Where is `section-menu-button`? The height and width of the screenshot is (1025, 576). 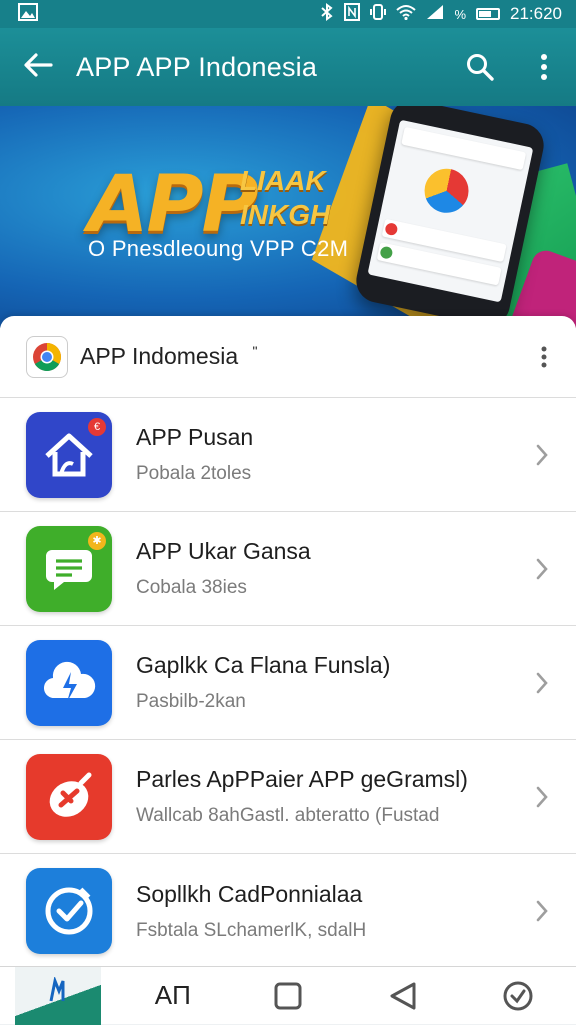
section-menu-button is located at coordinates (544, 357).